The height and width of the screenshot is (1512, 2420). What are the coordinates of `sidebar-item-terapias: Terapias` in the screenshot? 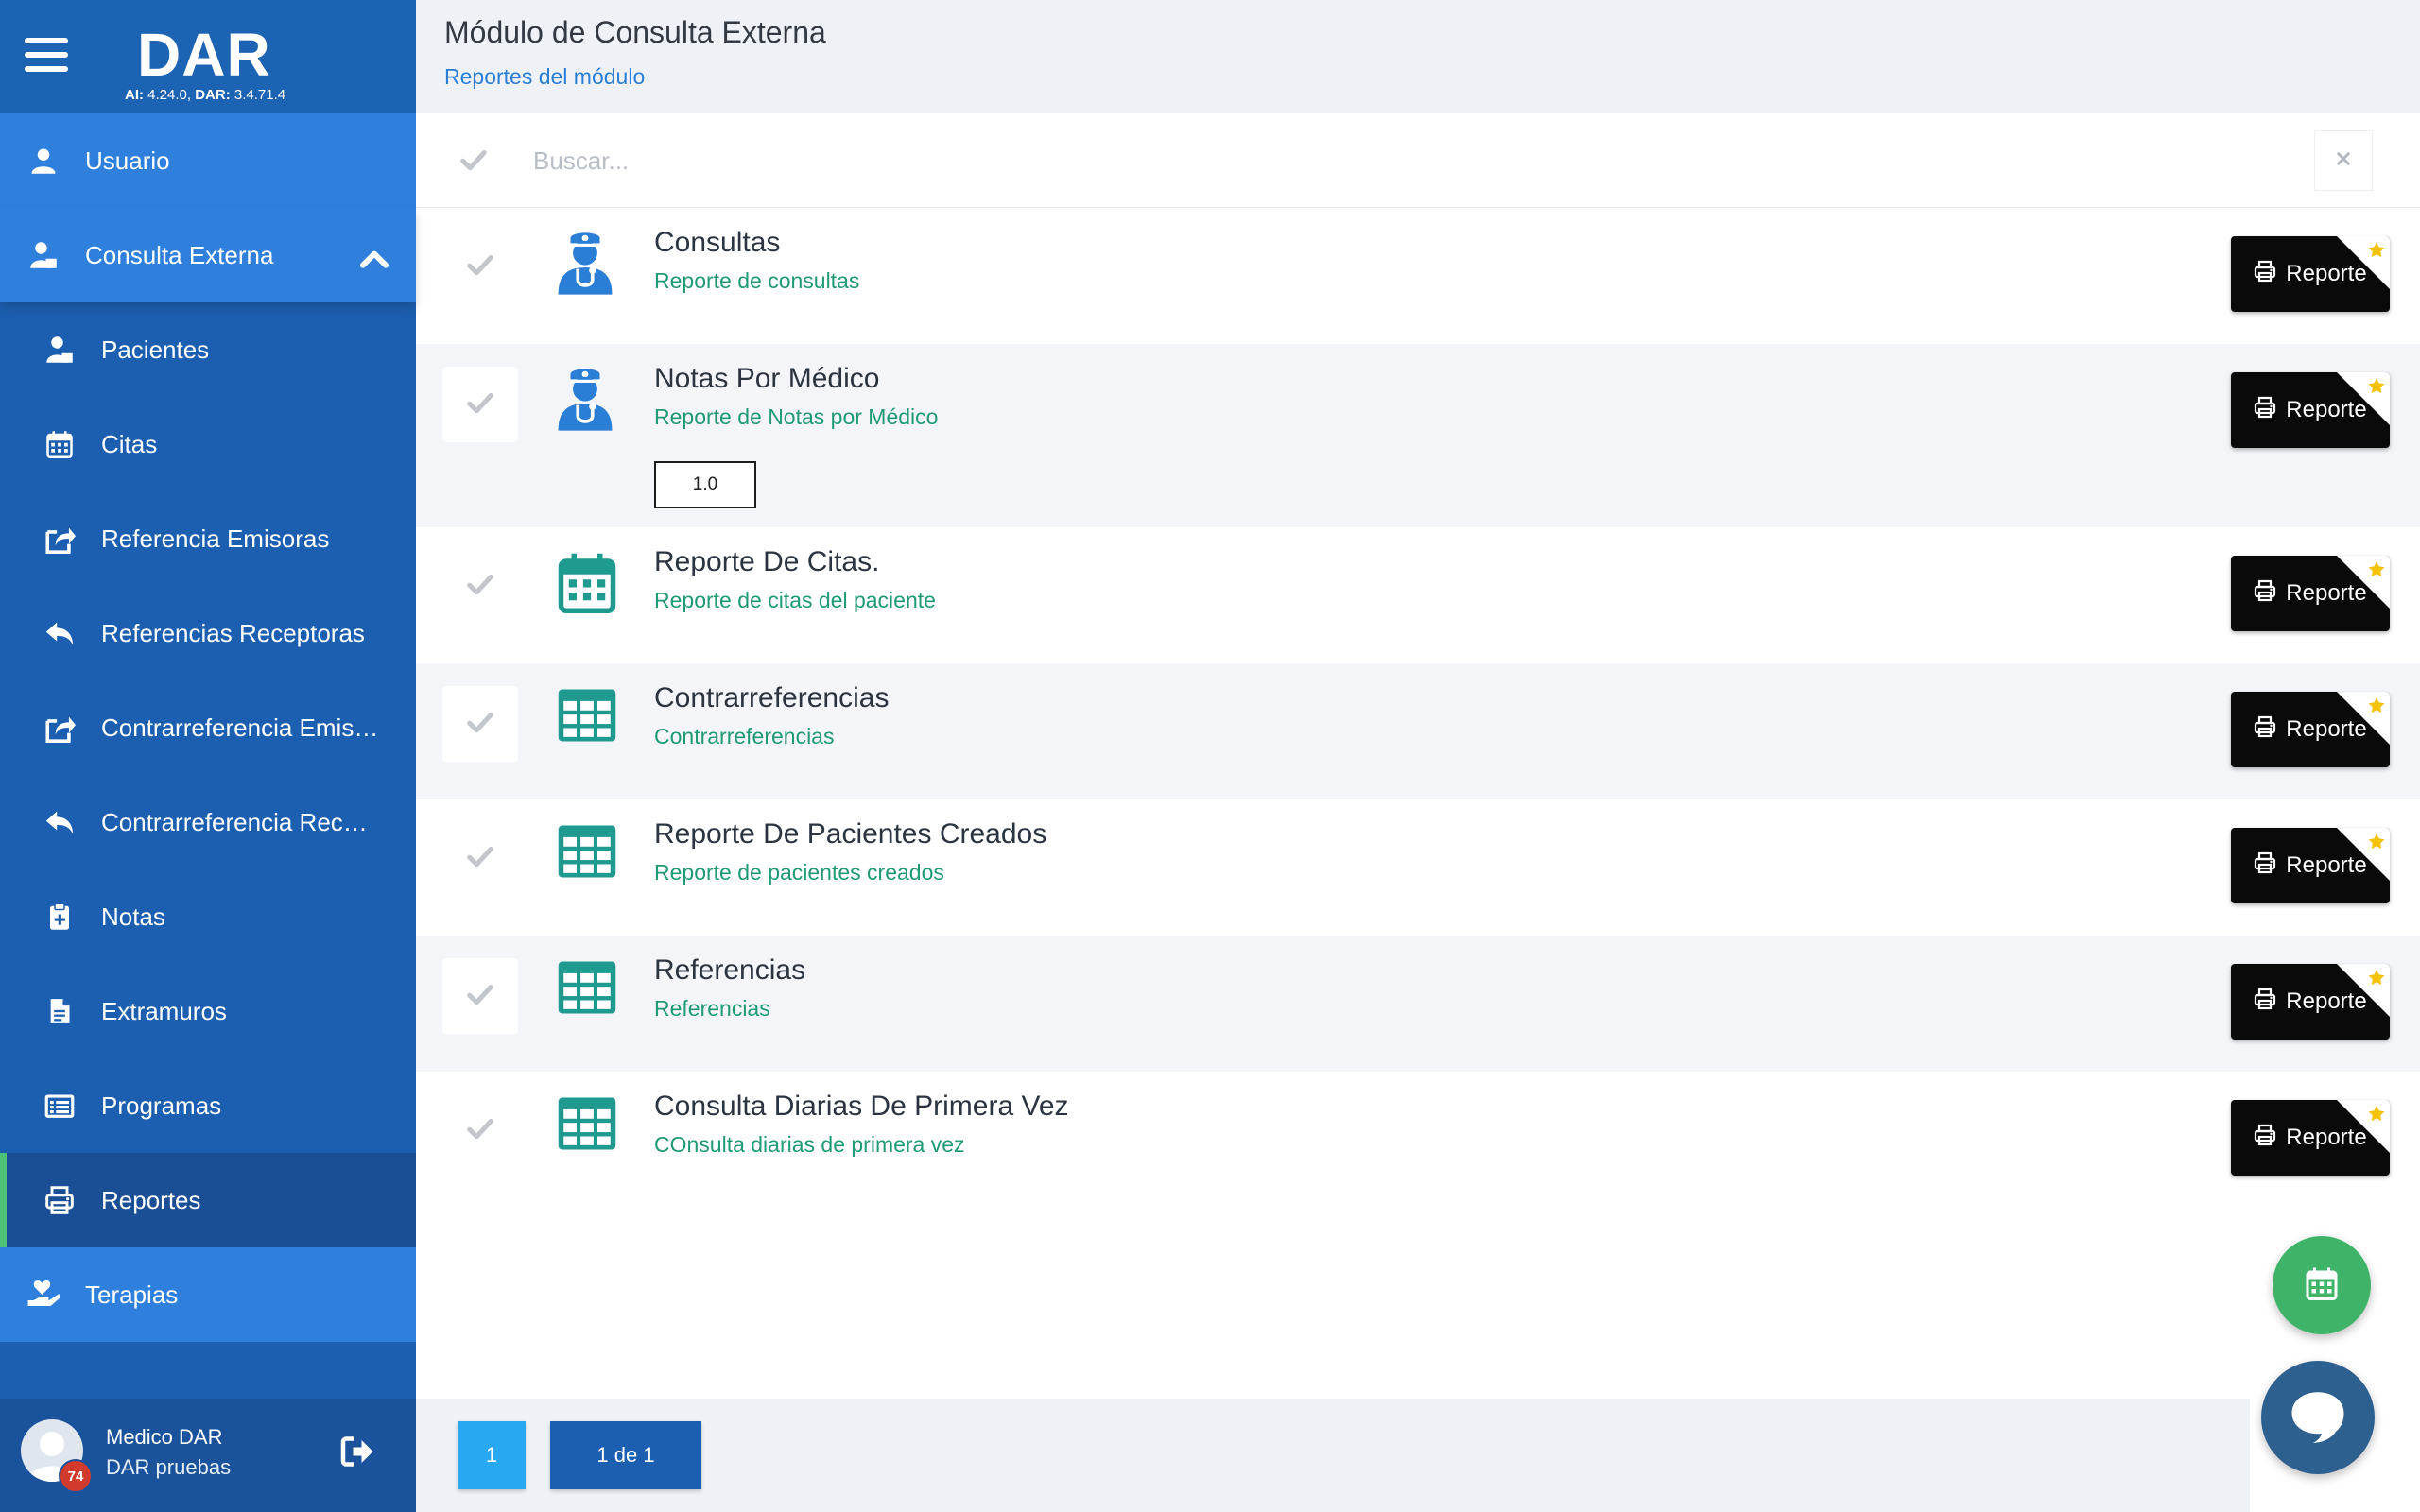 It's located at (208, 1294).